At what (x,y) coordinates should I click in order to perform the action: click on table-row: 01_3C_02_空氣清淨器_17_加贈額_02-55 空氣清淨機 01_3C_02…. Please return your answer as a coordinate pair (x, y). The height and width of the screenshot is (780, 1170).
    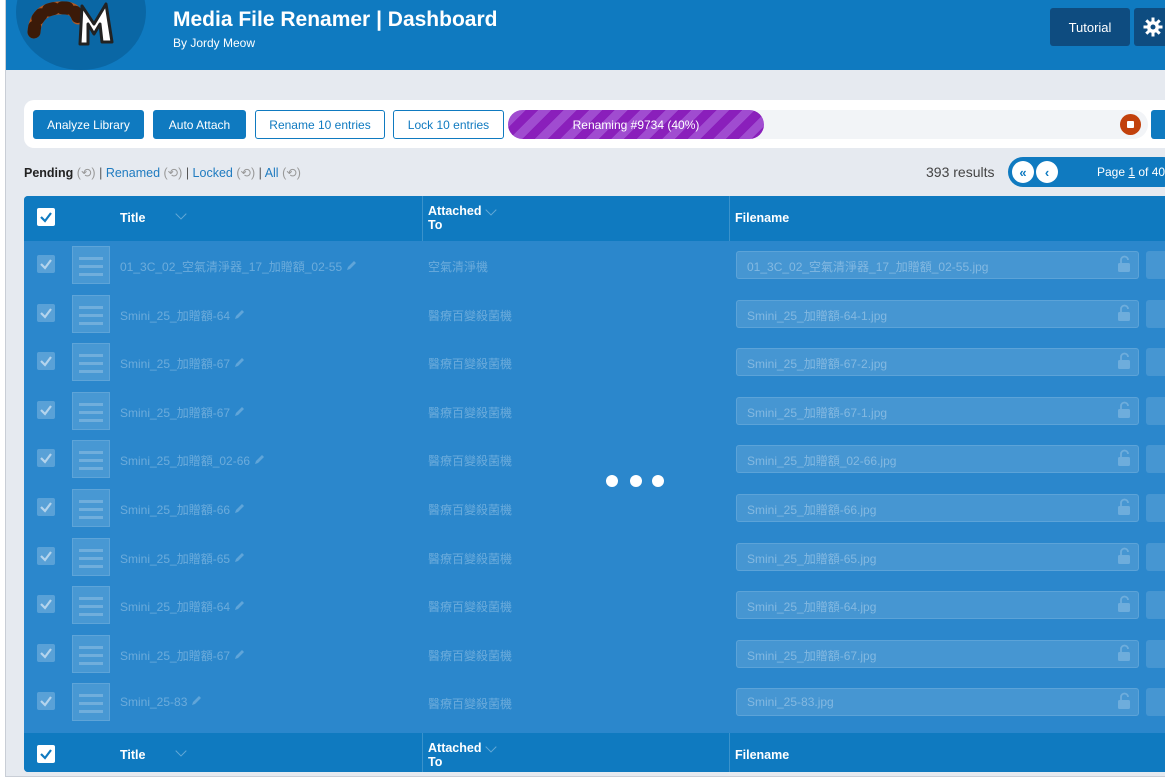
    Looking at the image, I should click on (594, 265).